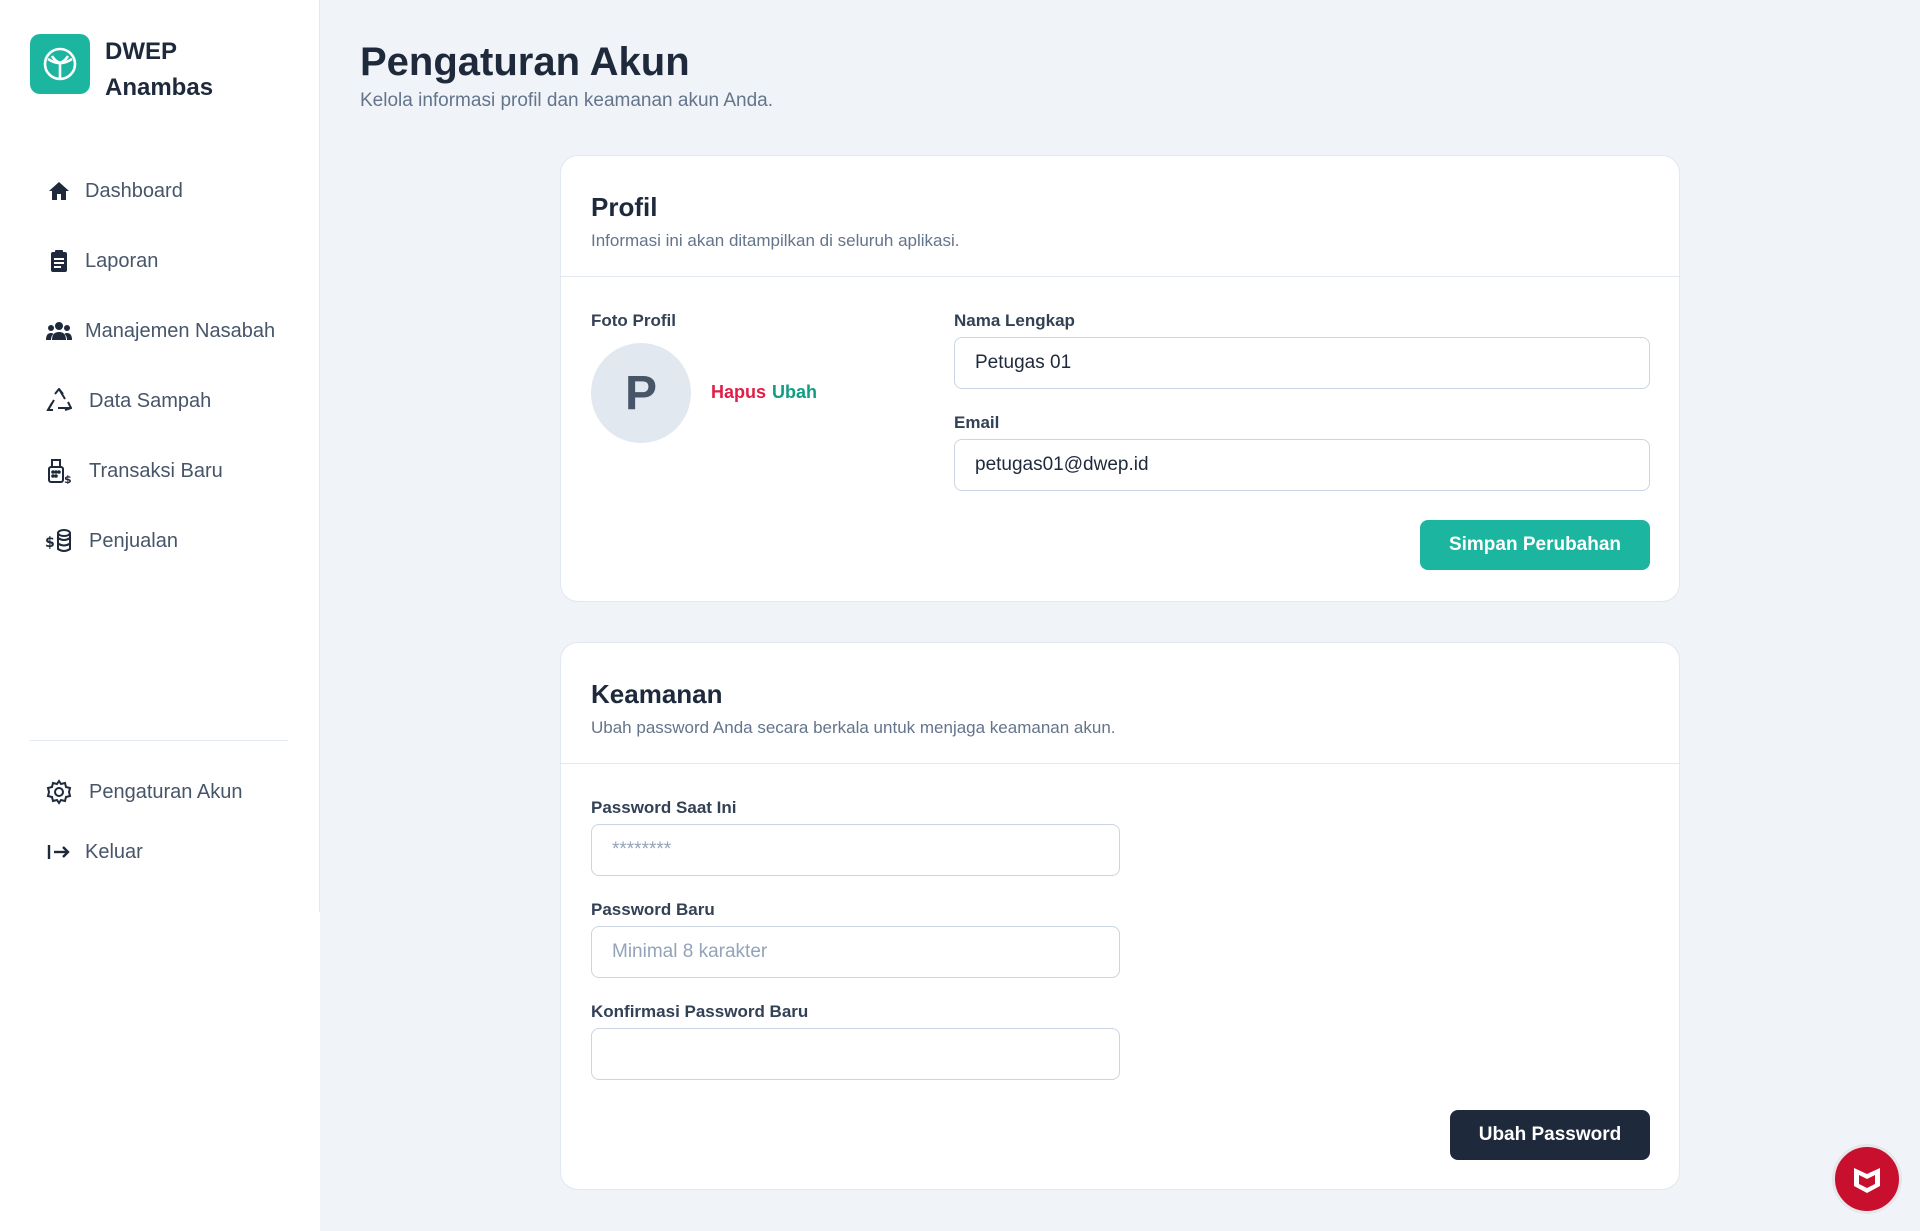 This screenshot has width=1920, height=1231. What do you see at coordinates (525, 62) in the screenshot?
I see `page-title: Pengaturan Akun` at bounding box center [525, 62].